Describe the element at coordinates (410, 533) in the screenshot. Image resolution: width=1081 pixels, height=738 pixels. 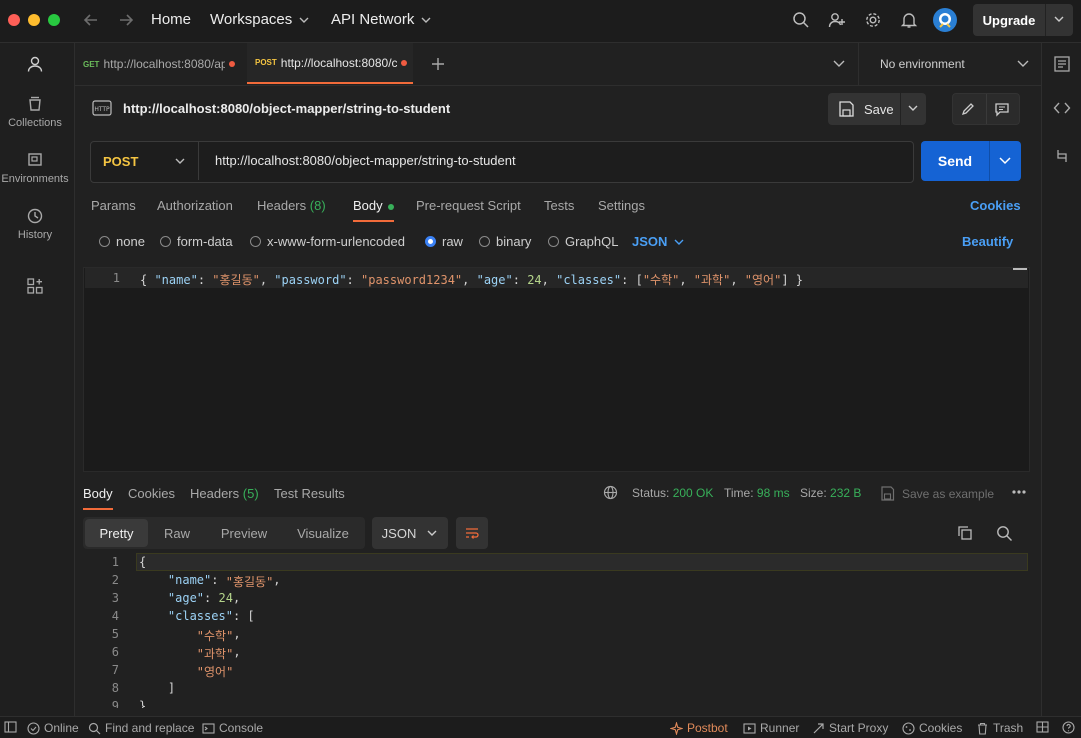
I see `response-format-select: JSON` at that location.